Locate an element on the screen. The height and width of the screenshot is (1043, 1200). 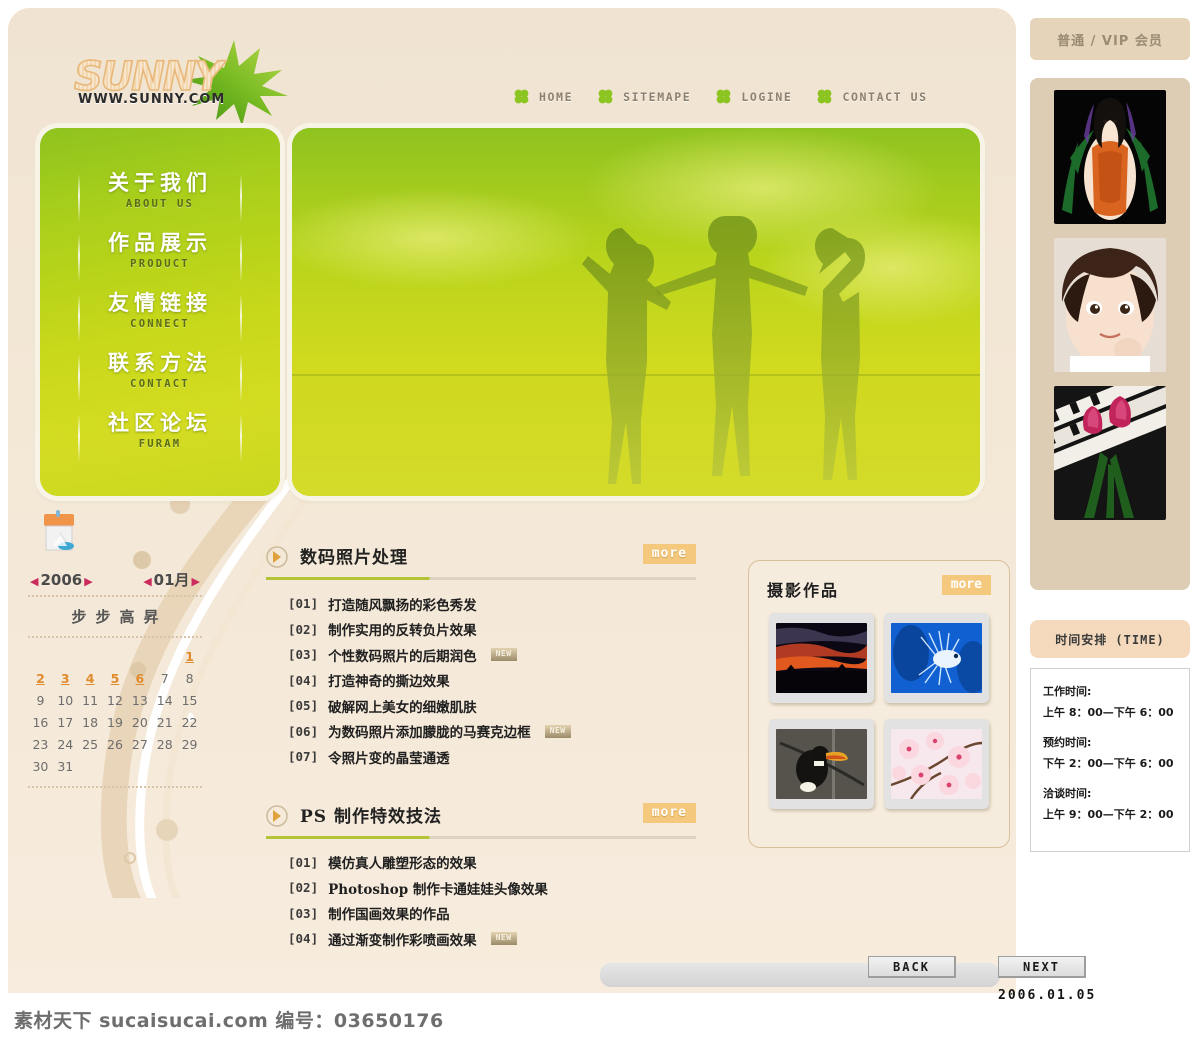
calendar-day: 27 is located at coordinates (139, 744).